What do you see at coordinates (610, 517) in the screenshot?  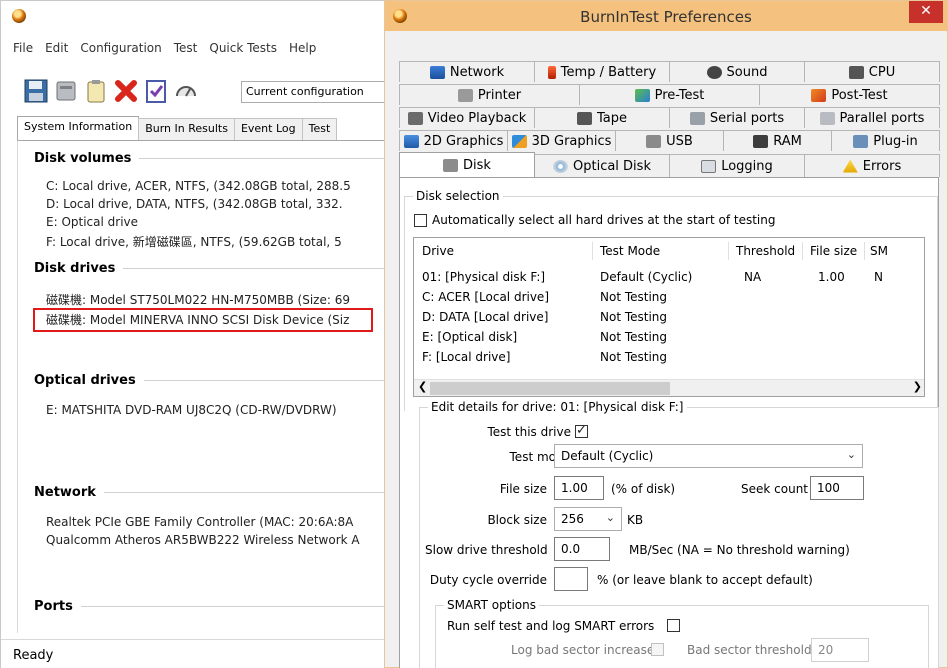 I see `chevron-down-icon: ⌄` at bounding box center [610, 517].